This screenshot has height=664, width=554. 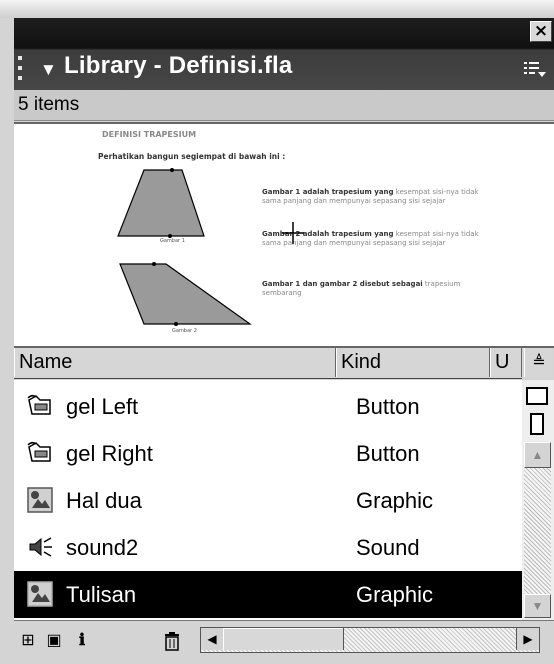 I want to click on new-folder-icon: ▣, so click(x=54, y=641).